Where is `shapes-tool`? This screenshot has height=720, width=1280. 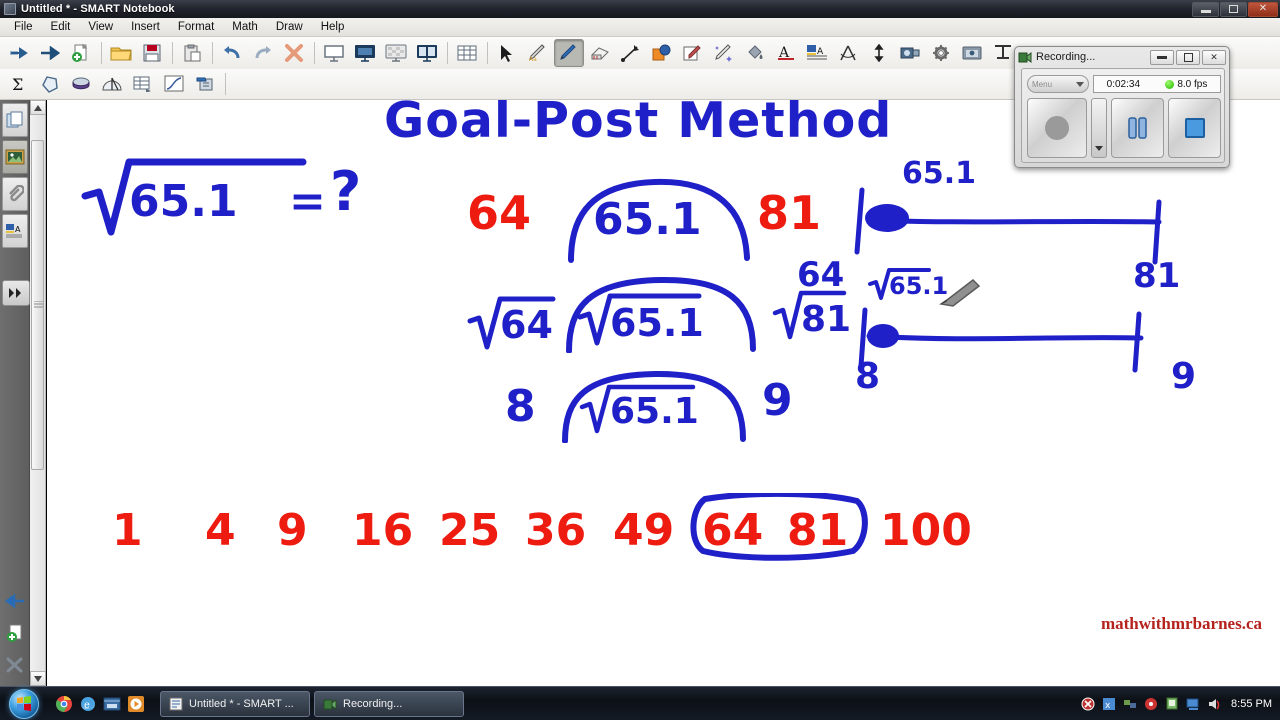 shapes-tool is located at coordinates (662, 53).